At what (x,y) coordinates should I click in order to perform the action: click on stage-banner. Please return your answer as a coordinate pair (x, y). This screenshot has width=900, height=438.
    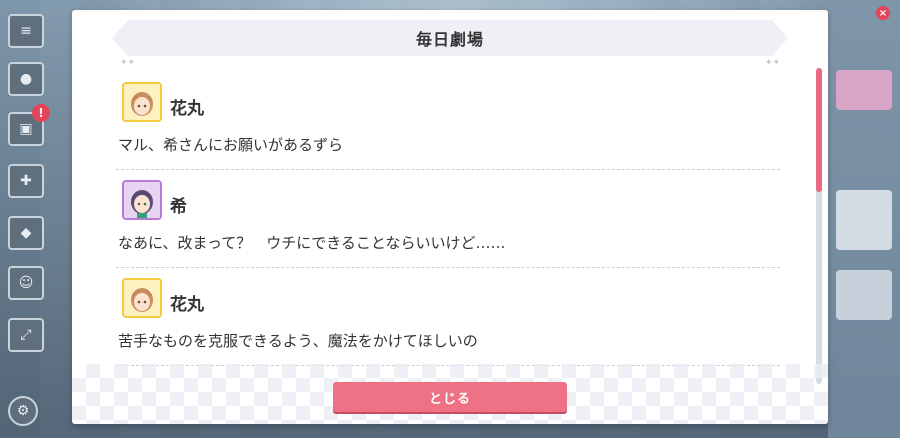
    Looking at the image, I should click on (864, 220).